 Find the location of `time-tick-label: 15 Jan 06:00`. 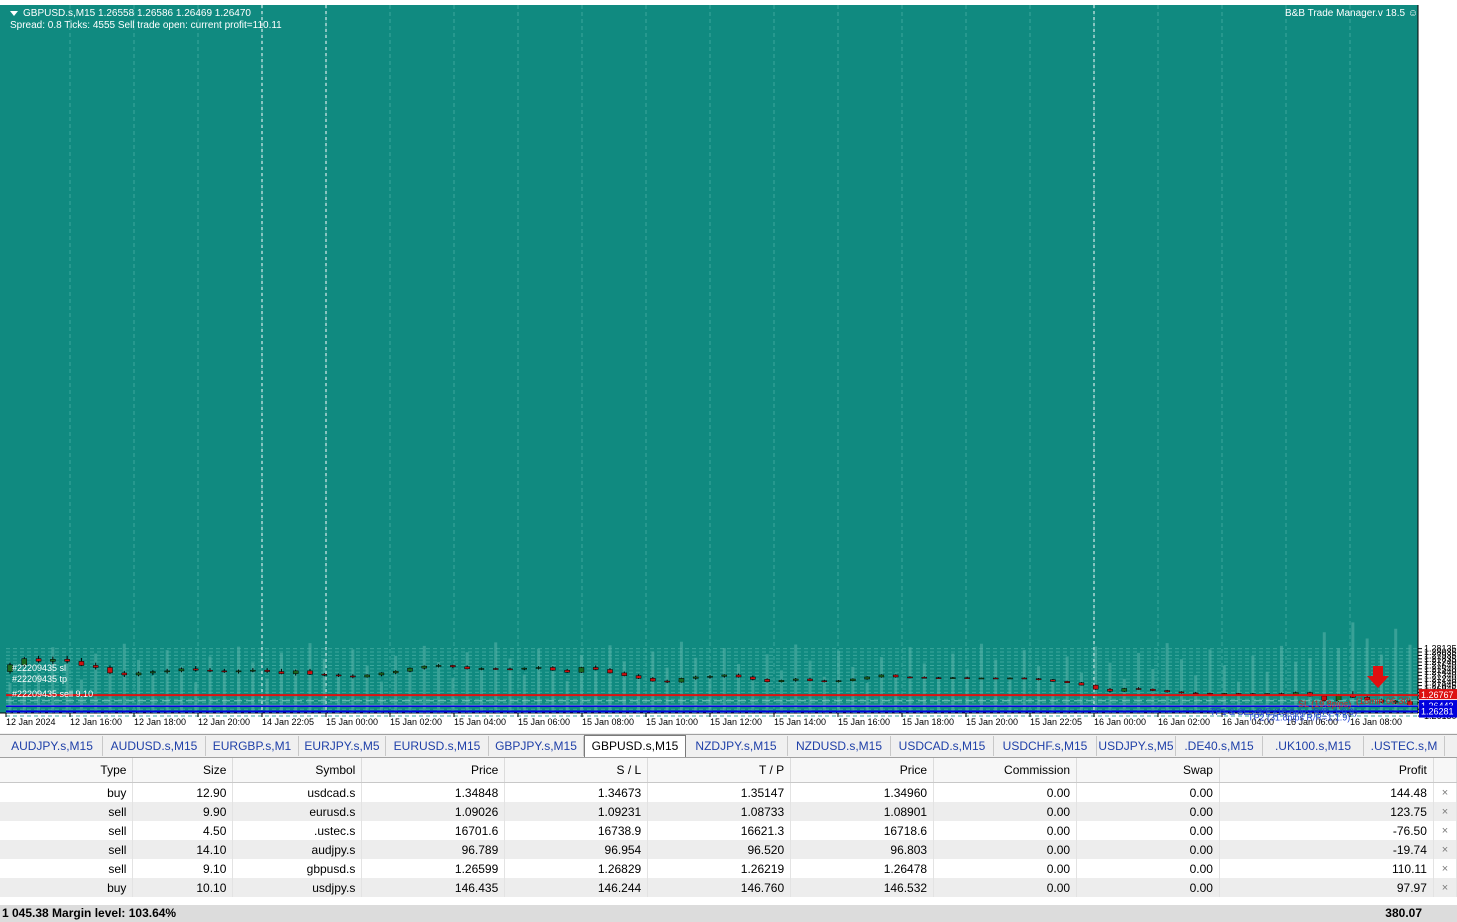

time-tick-label: 15 Jan 06:00 is located at coordinates (544, 722).